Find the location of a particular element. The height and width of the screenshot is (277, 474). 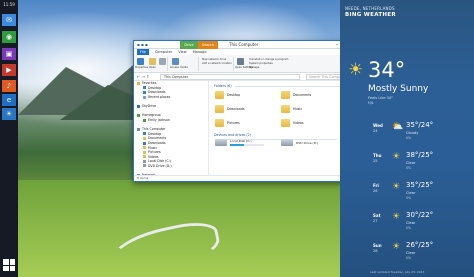

folder-tile: Documents is located at coordinates (296, 95).